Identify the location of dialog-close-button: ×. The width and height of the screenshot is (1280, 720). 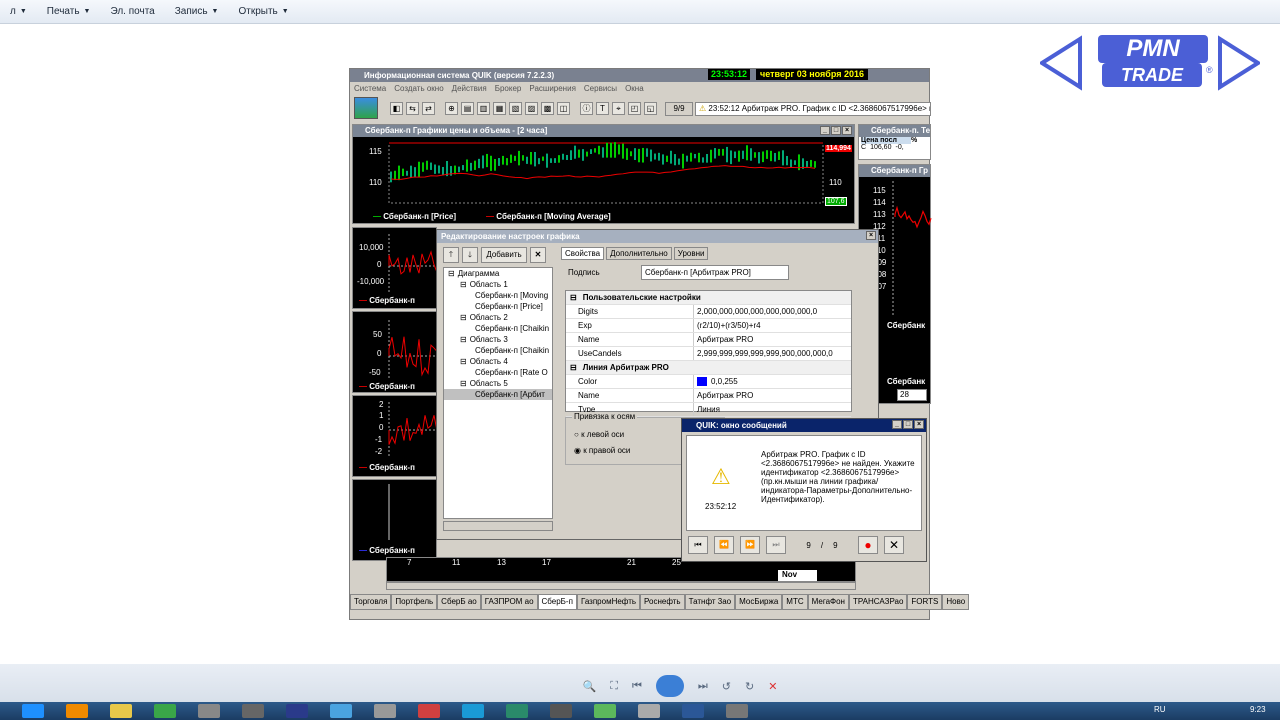
(871, 235).